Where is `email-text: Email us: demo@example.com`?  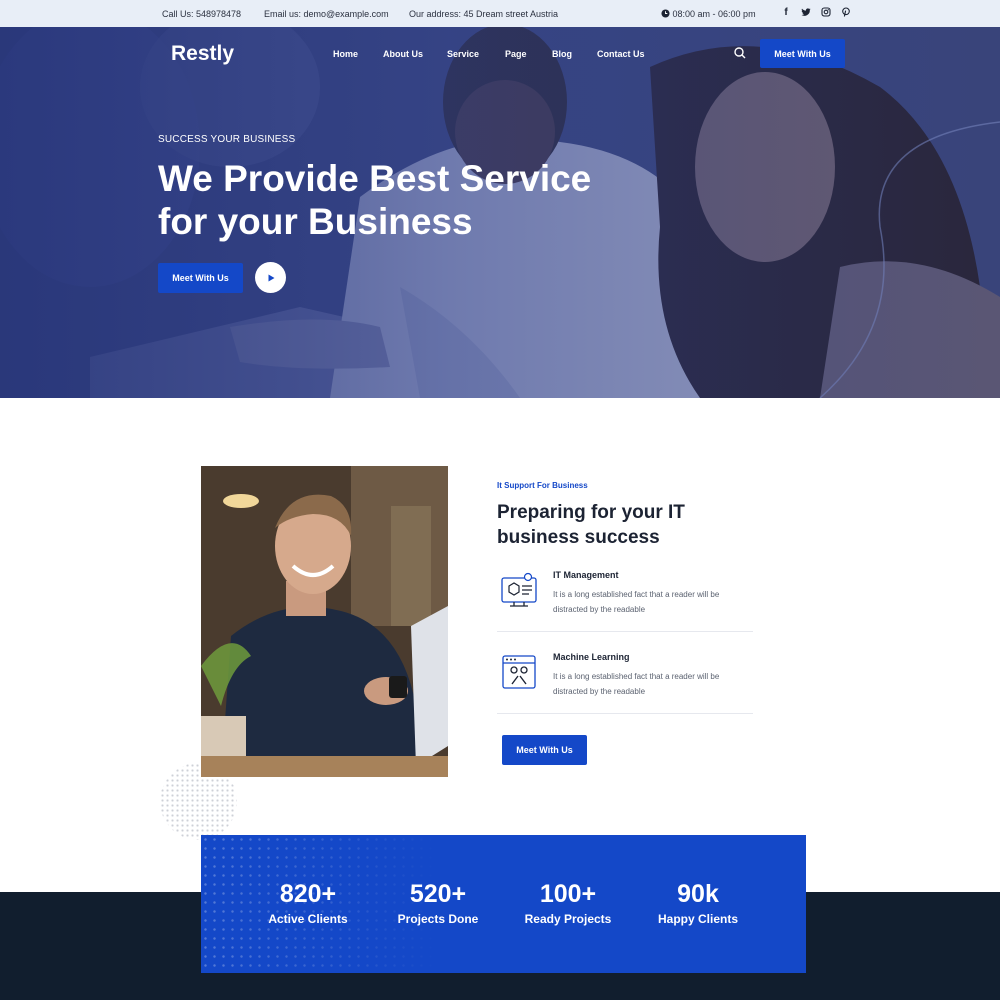
email-text: Email us: demo@example.com is located at coordinates (326, 14).